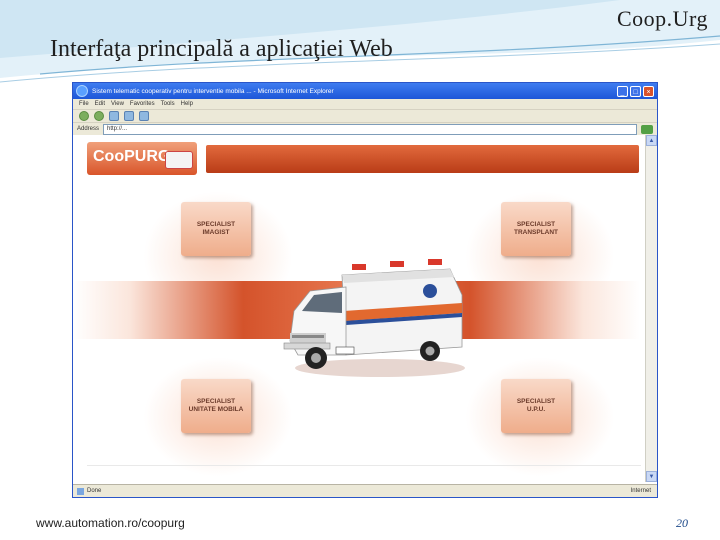 Image resolution: width=720 pixels, height=540 pixels. Describe the element at coordinates (179, 160) in the screenshot. I see `ambulance-logo-icon` at that location.